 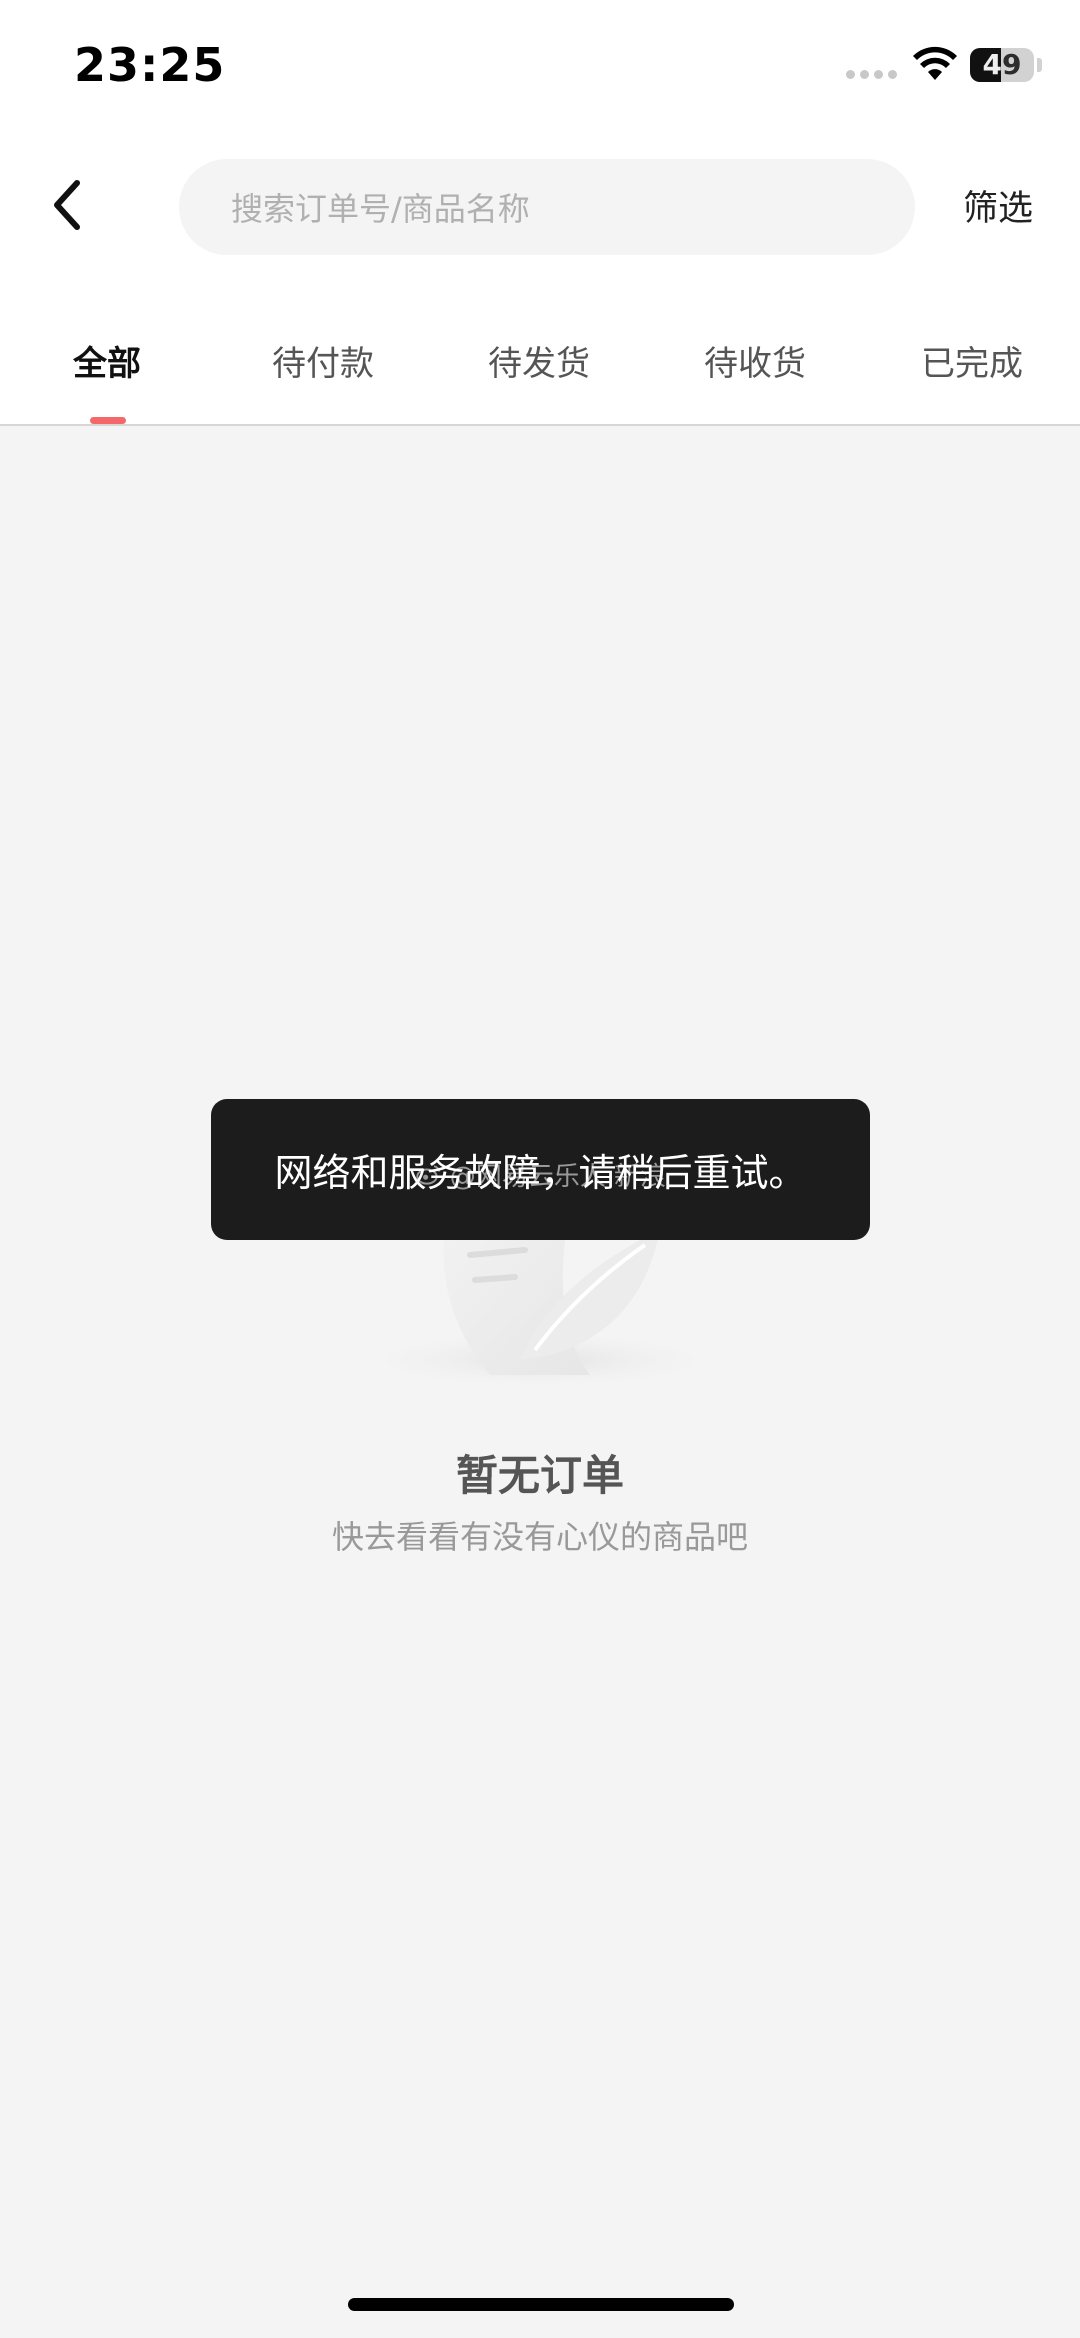 I want to click on order-status-tabs: 全部 待付款 待发货 待收货 已完成, so click(x=540, y=372).